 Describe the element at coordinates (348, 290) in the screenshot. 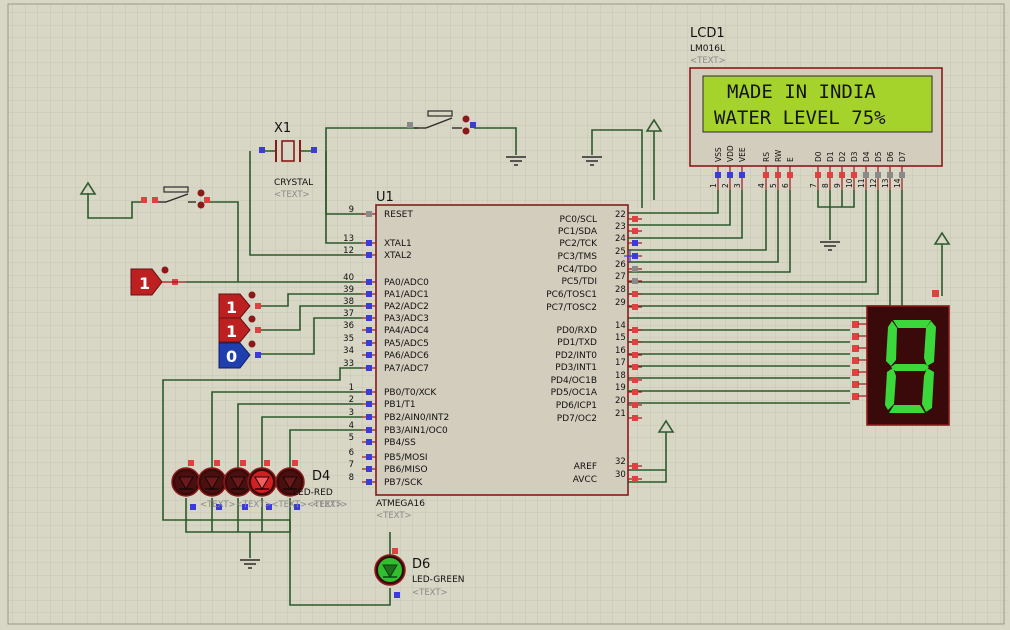

I see `u1-pin-number: 39` at that location.